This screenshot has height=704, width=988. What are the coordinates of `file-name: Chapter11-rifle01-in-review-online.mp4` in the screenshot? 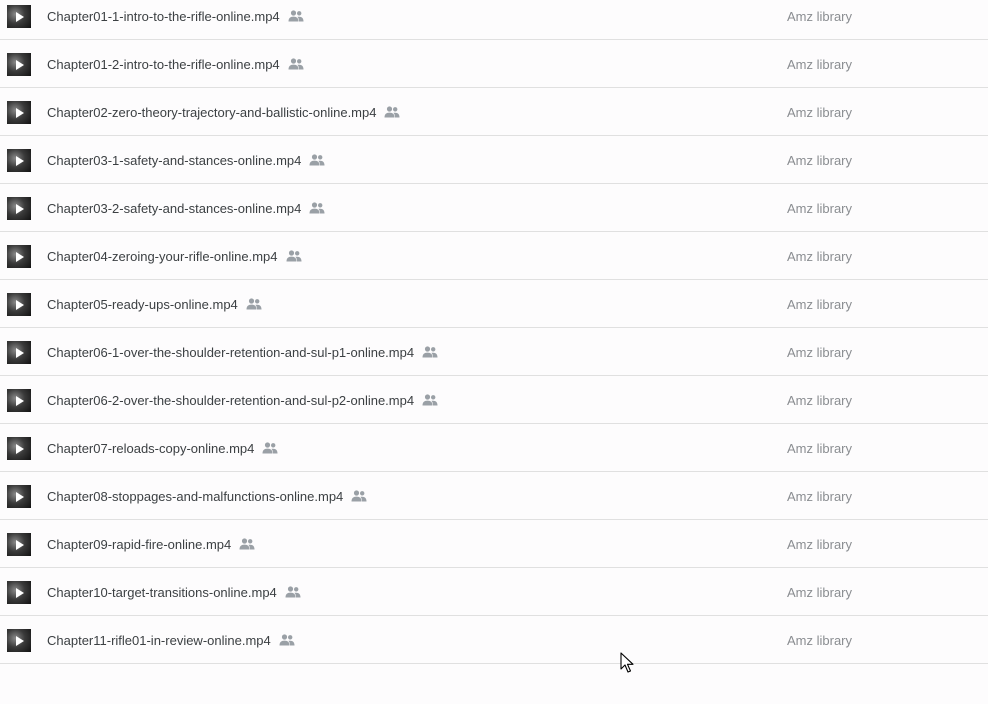 It's located at (159, 640).